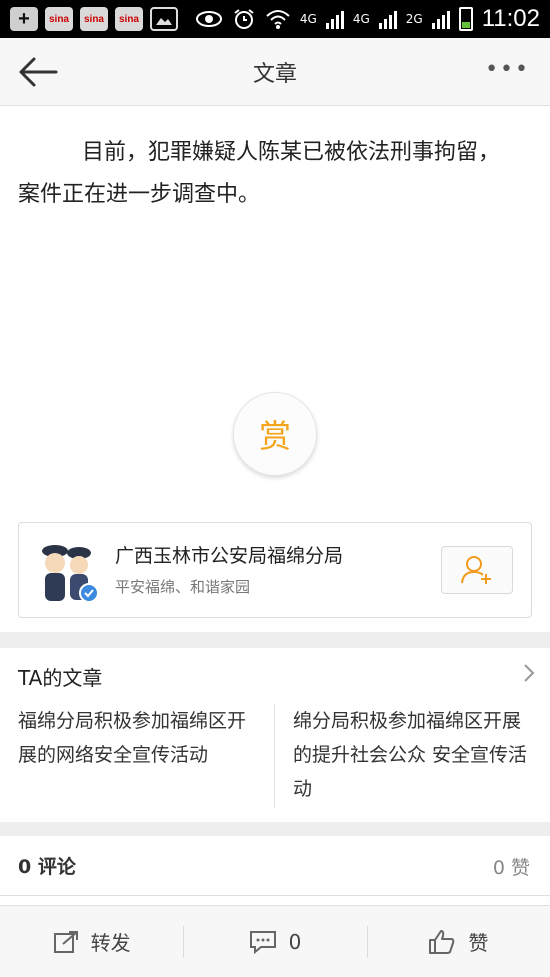  Describe the element at coordinates (275, 866) in the screenshot. I see `comments-section: 0 评论 0 赞` at that location.